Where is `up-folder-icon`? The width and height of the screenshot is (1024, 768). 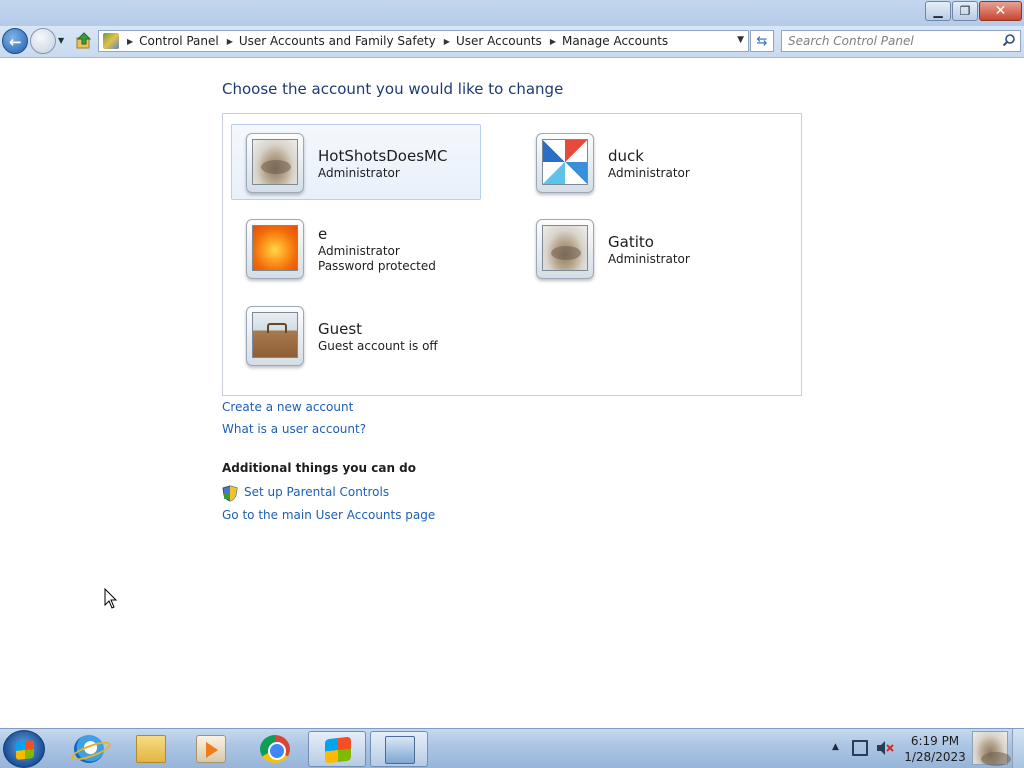
up-folder-icon is located at coordinates (84, 41).